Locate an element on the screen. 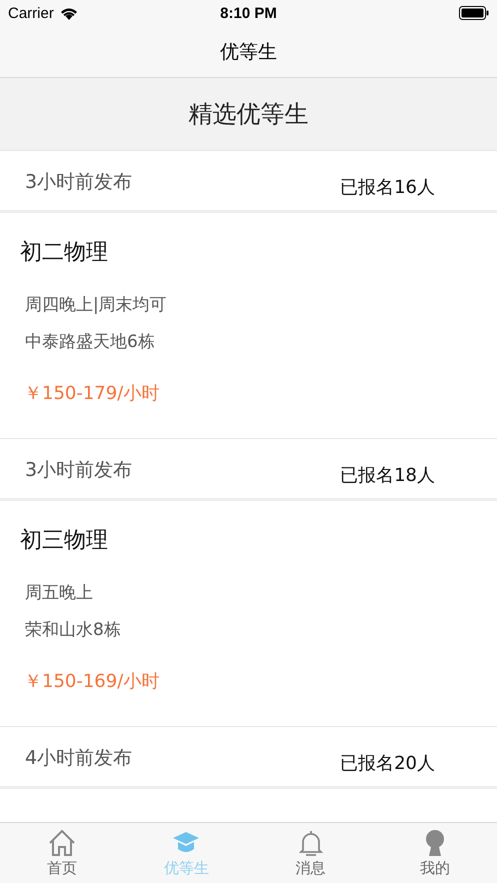 The height and width of the screenshot is (883, 497). address-text: 中泰路盛天地6栋 is located at coordinates (90, 342).